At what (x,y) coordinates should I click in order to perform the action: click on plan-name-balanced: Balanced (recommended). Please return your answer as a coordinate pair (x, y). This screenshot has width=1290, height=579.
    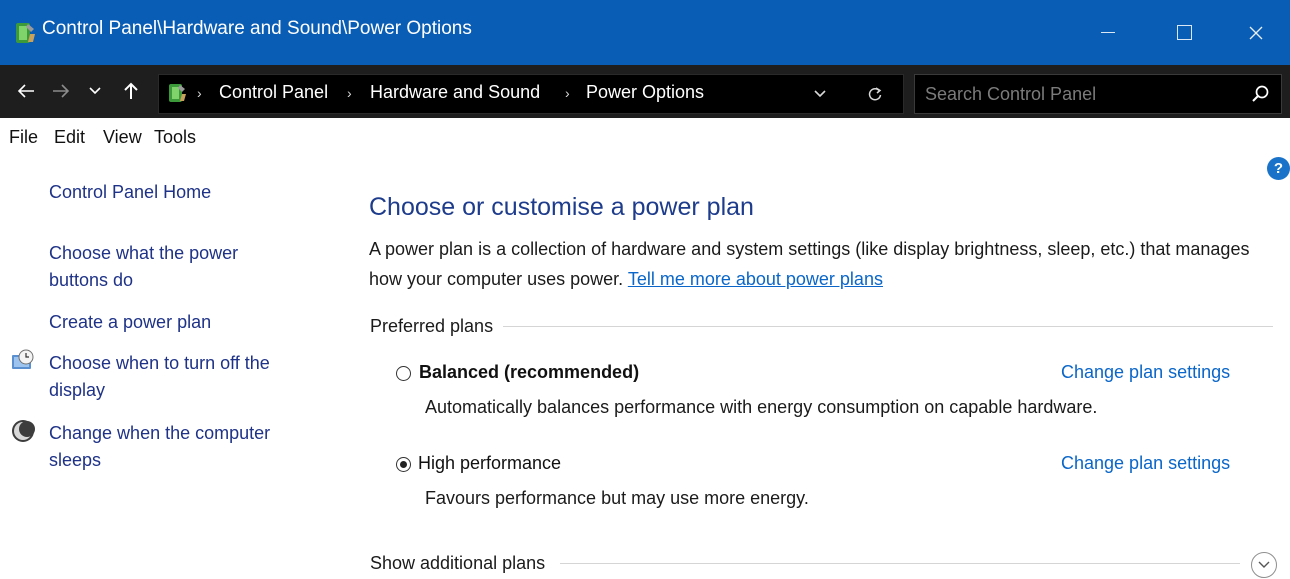
    Looking at the image, I should click on (529, 372).